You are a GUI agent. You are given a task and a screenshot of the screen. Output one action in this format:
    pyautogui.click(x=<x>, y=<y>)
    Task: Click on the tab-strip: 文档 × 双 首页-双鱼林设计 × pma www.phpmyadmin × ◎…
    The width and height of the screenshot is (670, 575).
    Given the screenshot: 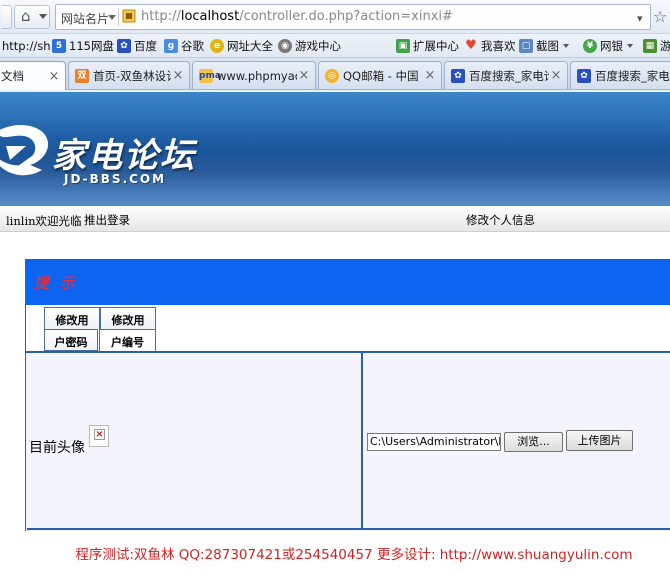 What is the action you would take?
    pyautogui.click(x=335, y=74)
    